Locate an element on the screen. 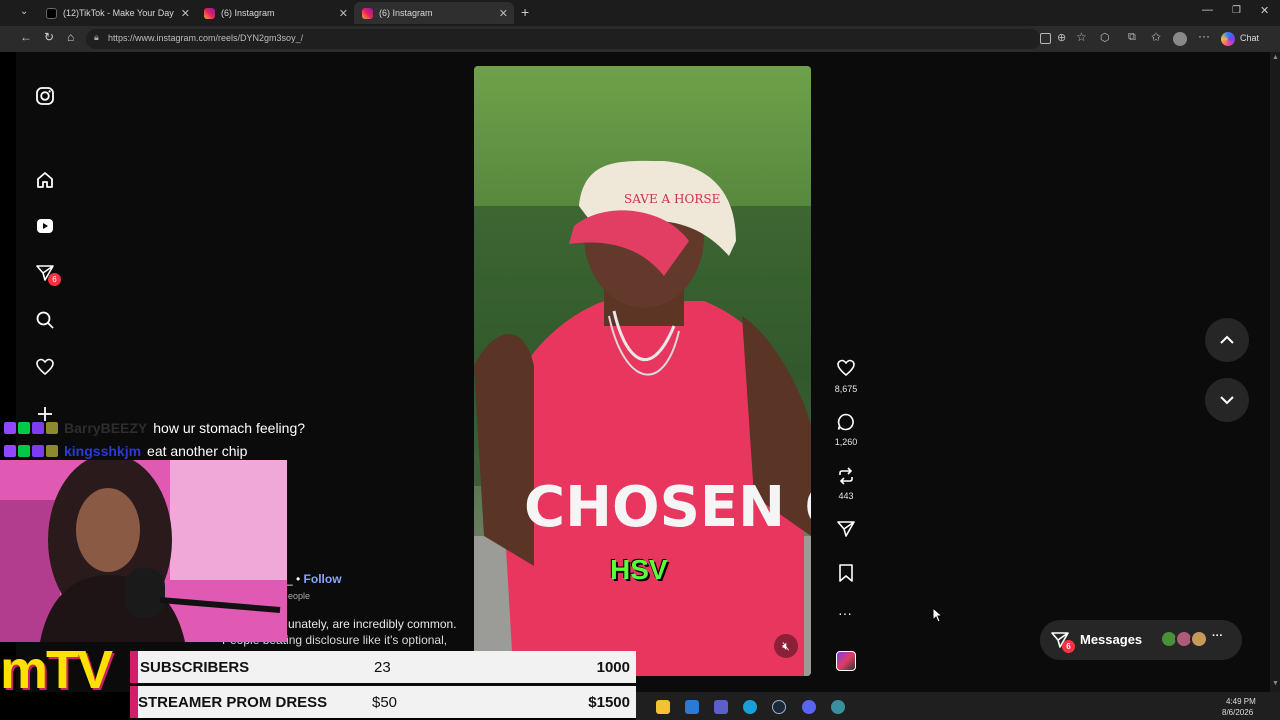 The width and height of the screenshot is (1280, 720). tab-tiktok: (12)TikTok - Make Your Day ✕ is located at coordinates (117, 13).